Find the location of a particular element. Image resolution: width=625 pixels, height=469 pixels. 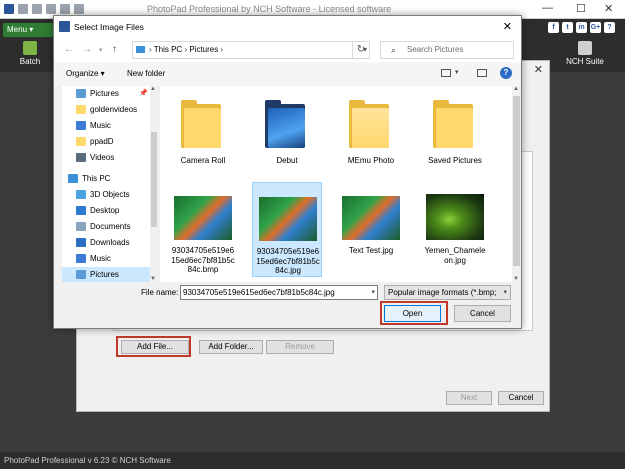

breadcrumb-this-pc: This PC is located at coordinates (168, 49).